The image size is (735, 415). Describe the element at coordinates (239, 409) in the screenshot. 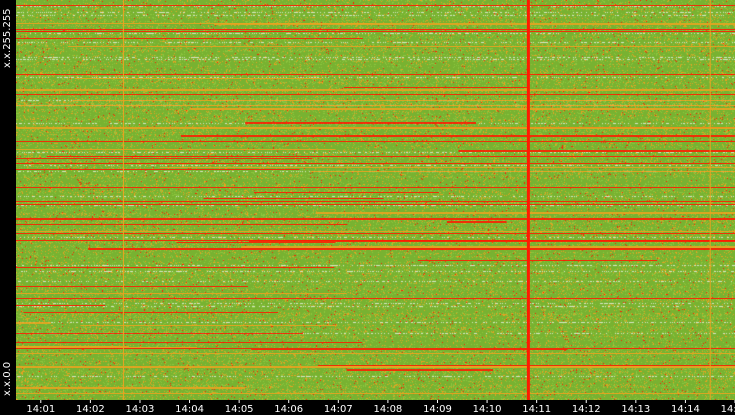

I see `x-tick-label: 14:05` at that location.